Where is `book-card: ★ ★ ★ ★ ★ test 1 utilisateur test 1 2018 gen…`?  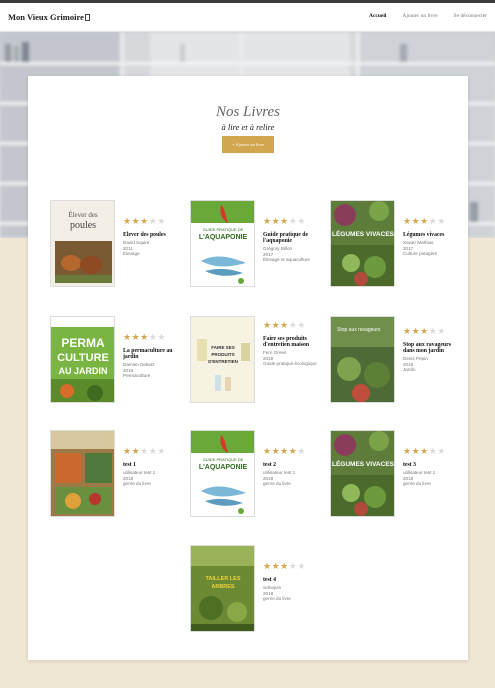
book-card: ★ ★ ★ ★ ★ test 1 utilisateur test 1 2018 gen… is located at coordinates (115, 475).